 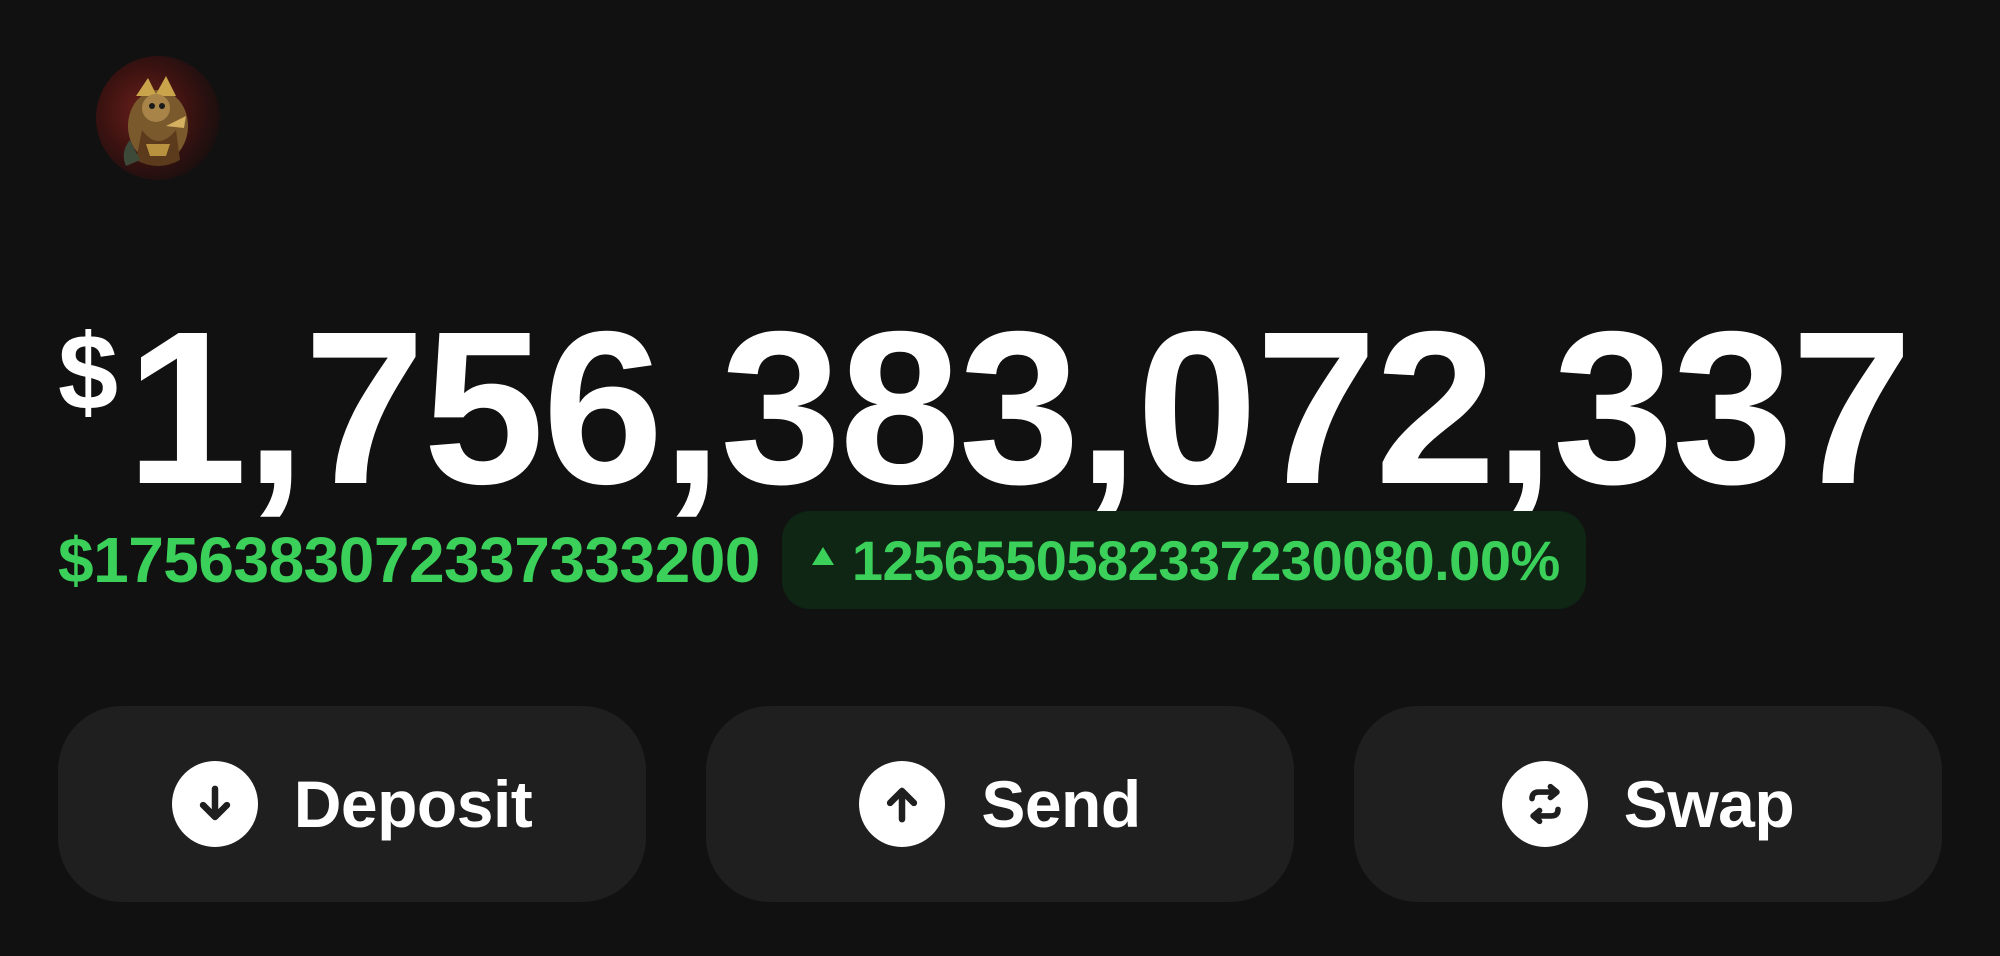 I want to click on swap-arrows-icon, so click(x=1544, y=804).